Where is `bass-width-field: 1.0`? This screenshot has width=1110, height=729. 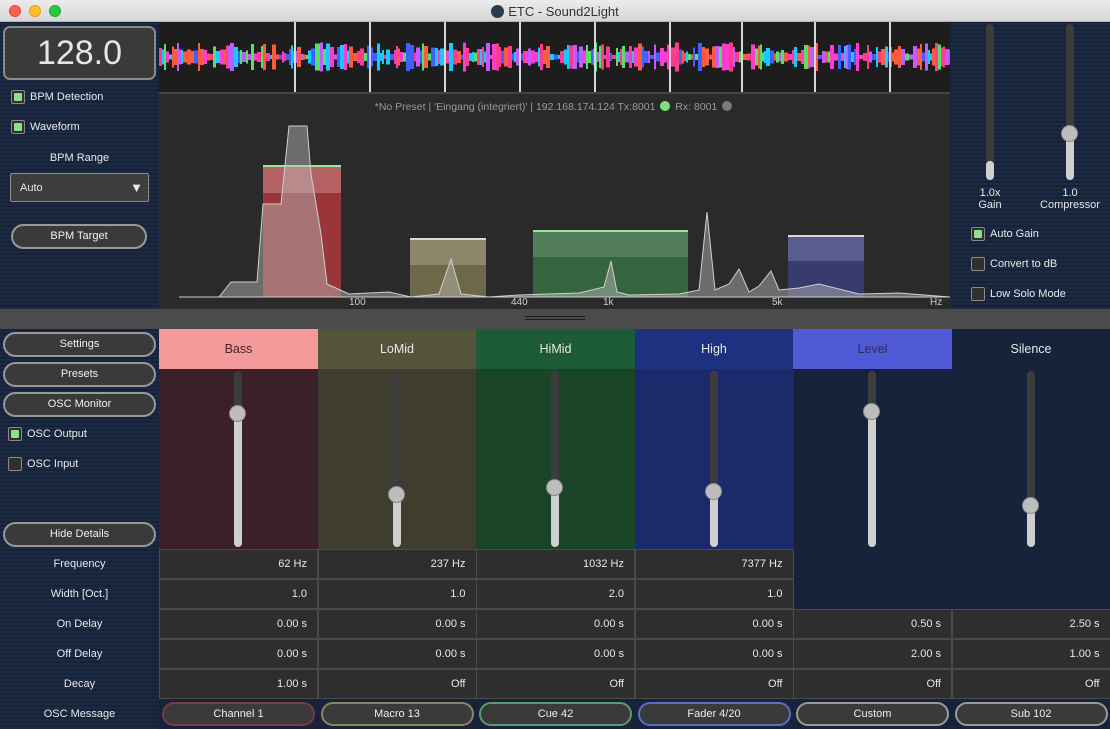
bass-width-field: 1.0 is located at coordinates (238, 594).